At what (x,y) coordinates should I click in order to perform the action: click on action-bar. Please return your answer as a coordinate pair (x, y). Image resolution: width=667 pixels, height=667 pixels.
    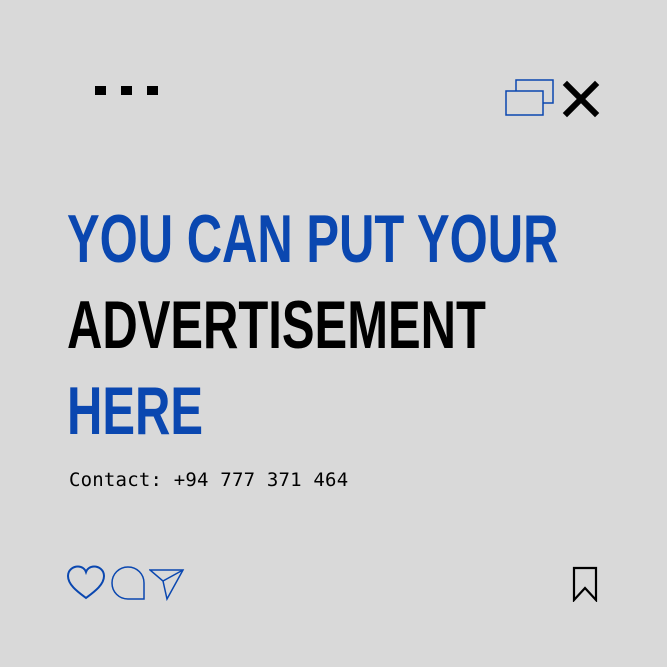
    Looking at the image, I should click on (125, 583).